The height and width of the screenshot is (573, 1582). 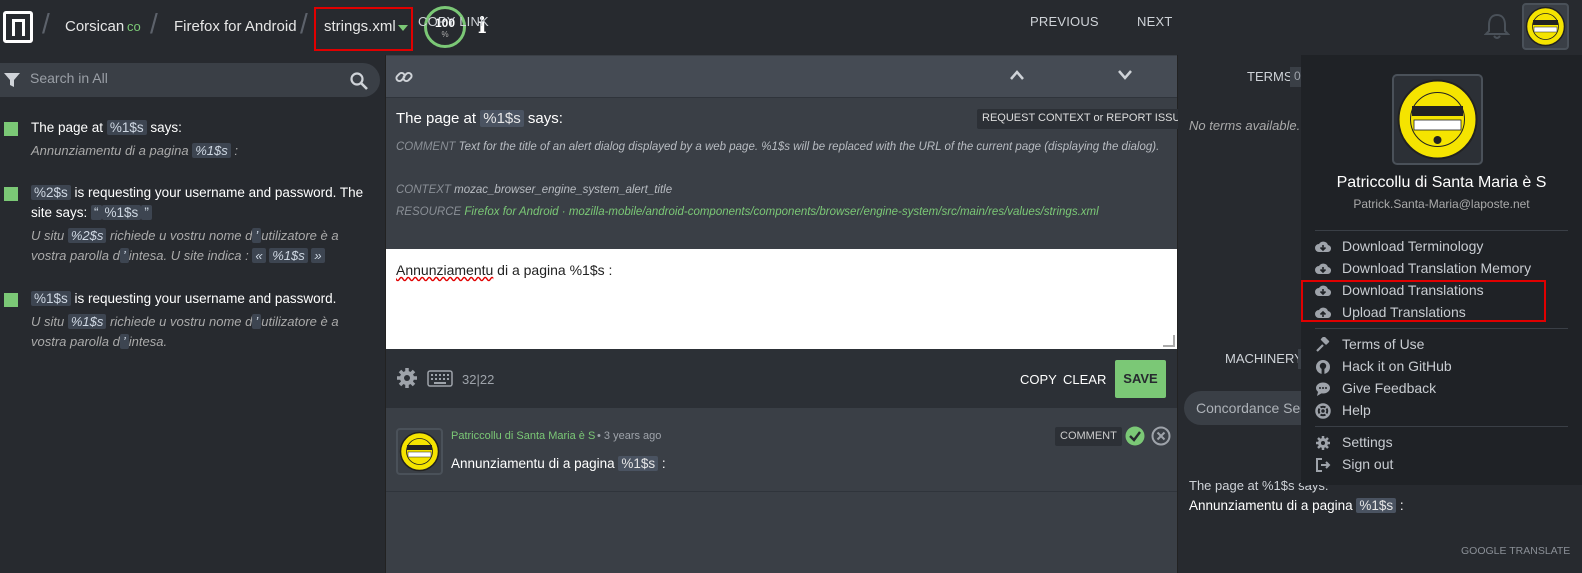 I want to click on translation-textarea: Annunziamentu di a pagina %1$s :, so click(x=781, y=299).